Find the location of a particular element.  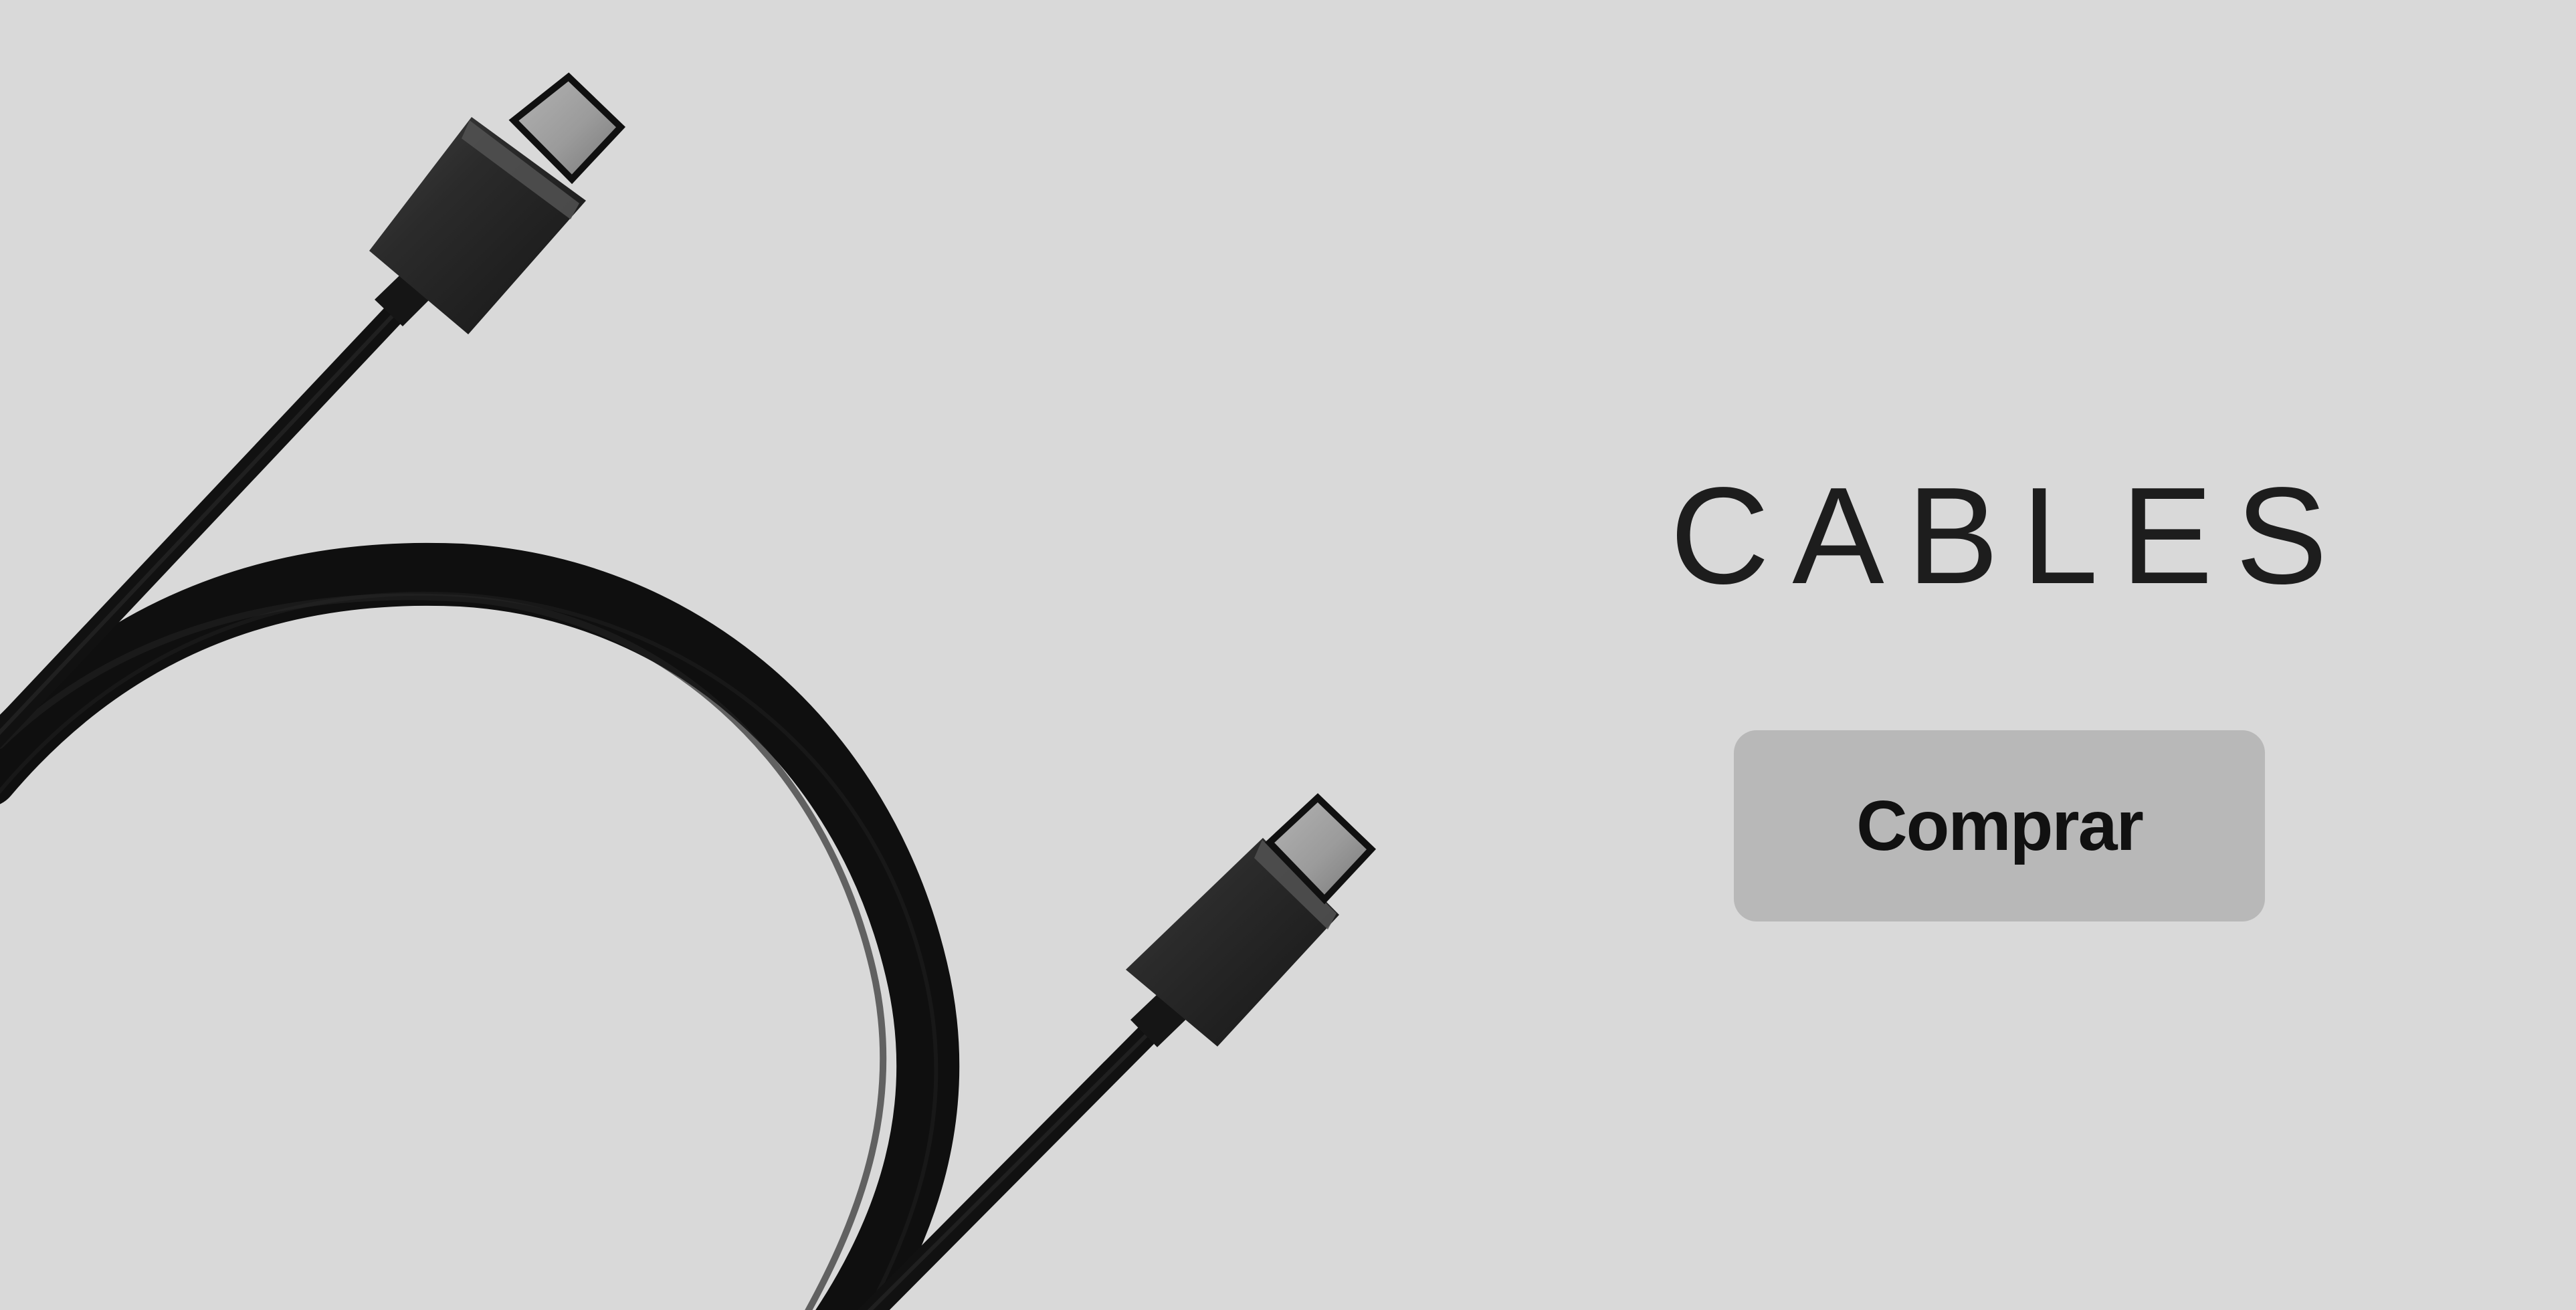

lower-usb-c-connector is located at coordinates (1251, 920).